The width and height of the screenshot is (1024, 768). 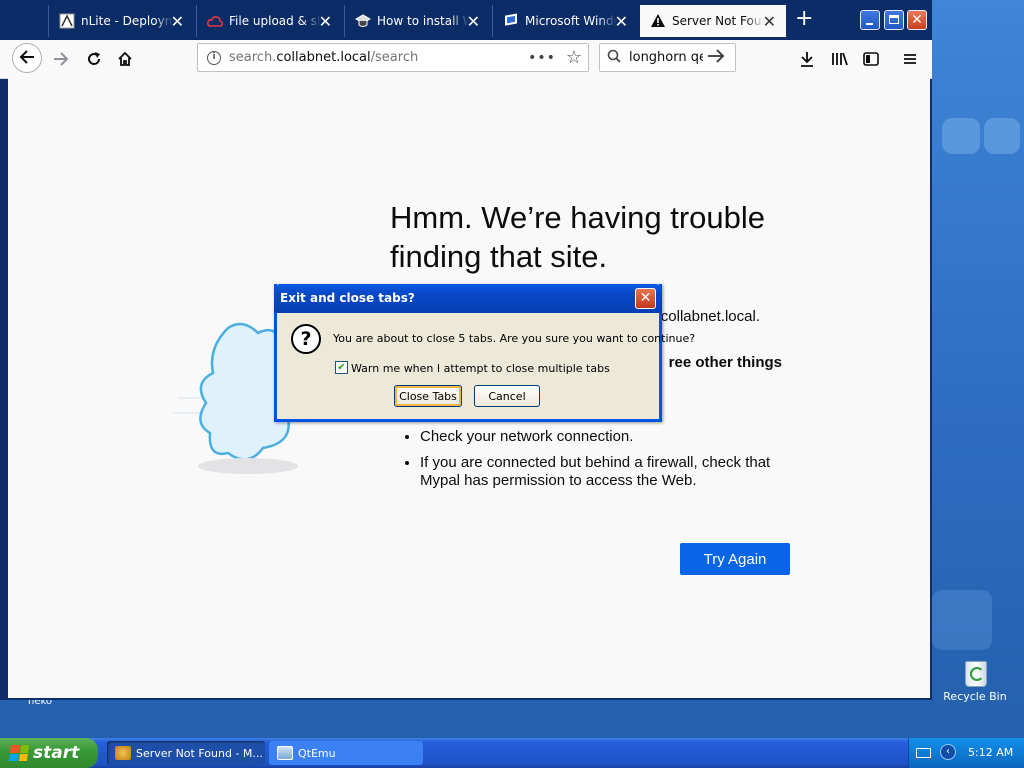 What do you see at coordinates (574, 57) in the screenshot?
I see `bookmark-star-icon: ☆` at bounding box center [574, 57].